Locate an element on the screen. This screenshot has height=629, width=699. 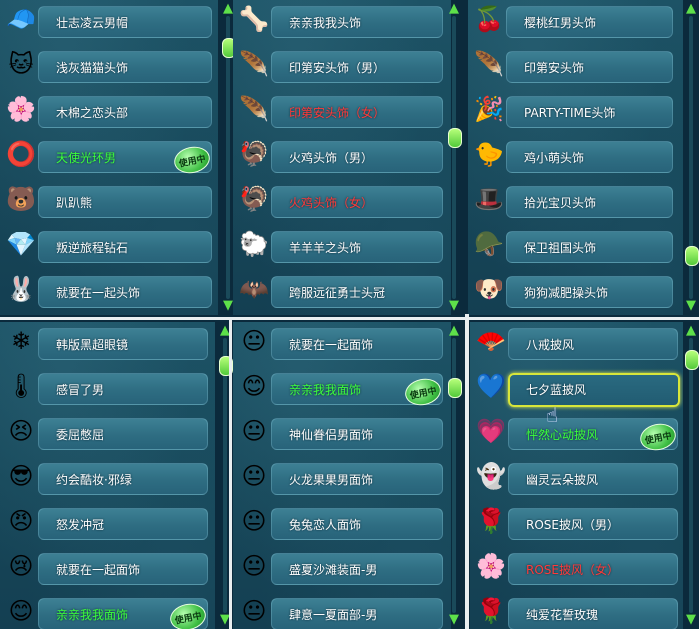
item-row: 🎉 PARTY-TIME头饰 is located at coordinates (574, 110).